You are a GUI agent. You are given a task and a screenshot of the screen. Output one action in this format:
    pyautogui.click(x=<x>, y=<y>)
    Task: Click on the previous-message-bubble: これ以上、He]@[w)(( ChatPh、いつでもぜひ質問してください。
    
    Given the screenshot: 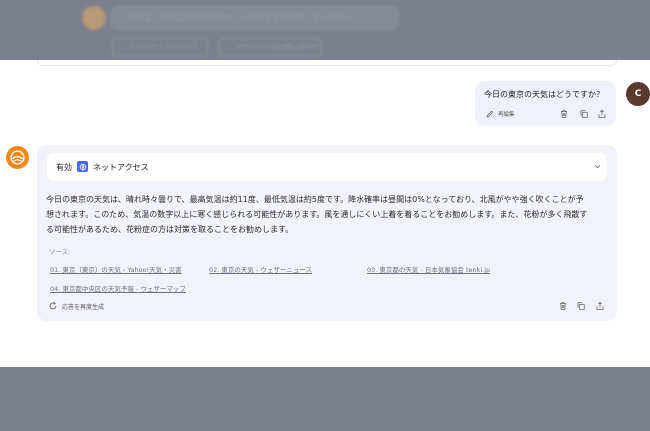 What is the action you would take?
    pyautogui.click(x=255, y=18)
    